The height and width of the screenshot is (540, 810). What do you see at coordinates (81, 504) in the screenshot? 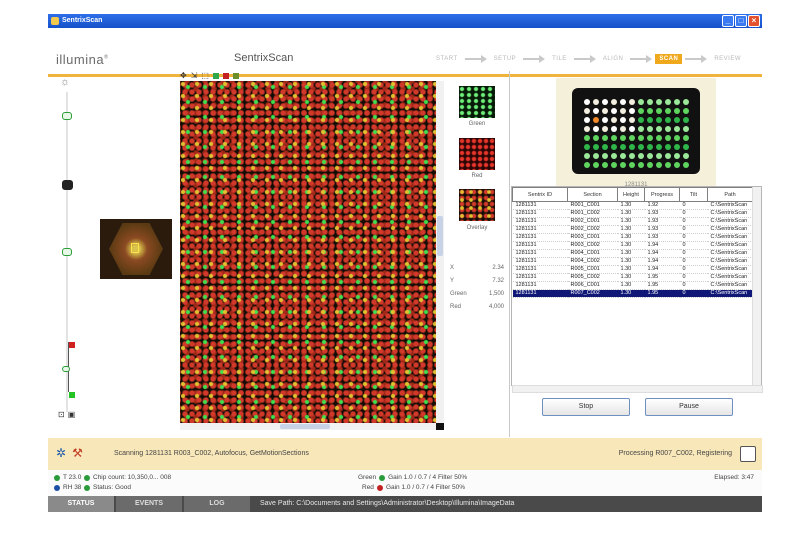
I see `tab-status: STATUS` at bounding box center [81, 504].